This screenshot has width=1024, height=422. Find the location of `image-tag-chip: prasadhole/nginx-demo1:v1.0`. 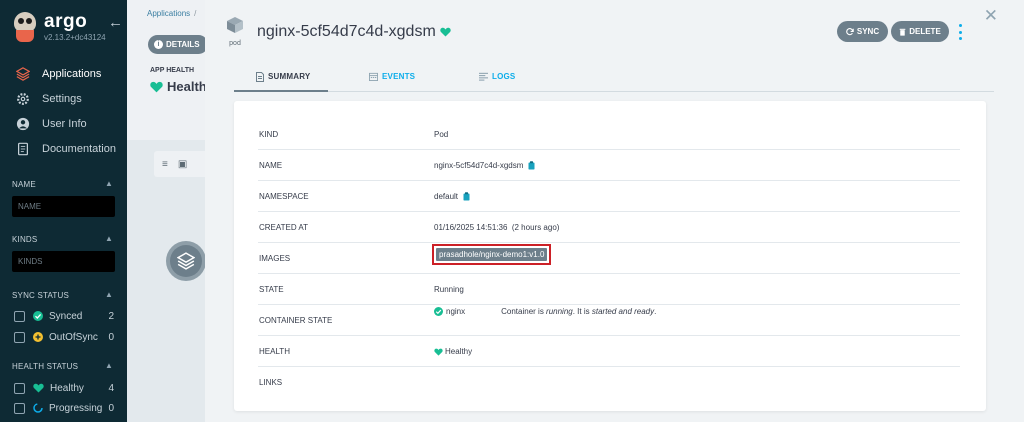

image-tag-chip: prasadhole/nginx-demo1:v1.0 is located at coordinates (492, 254).